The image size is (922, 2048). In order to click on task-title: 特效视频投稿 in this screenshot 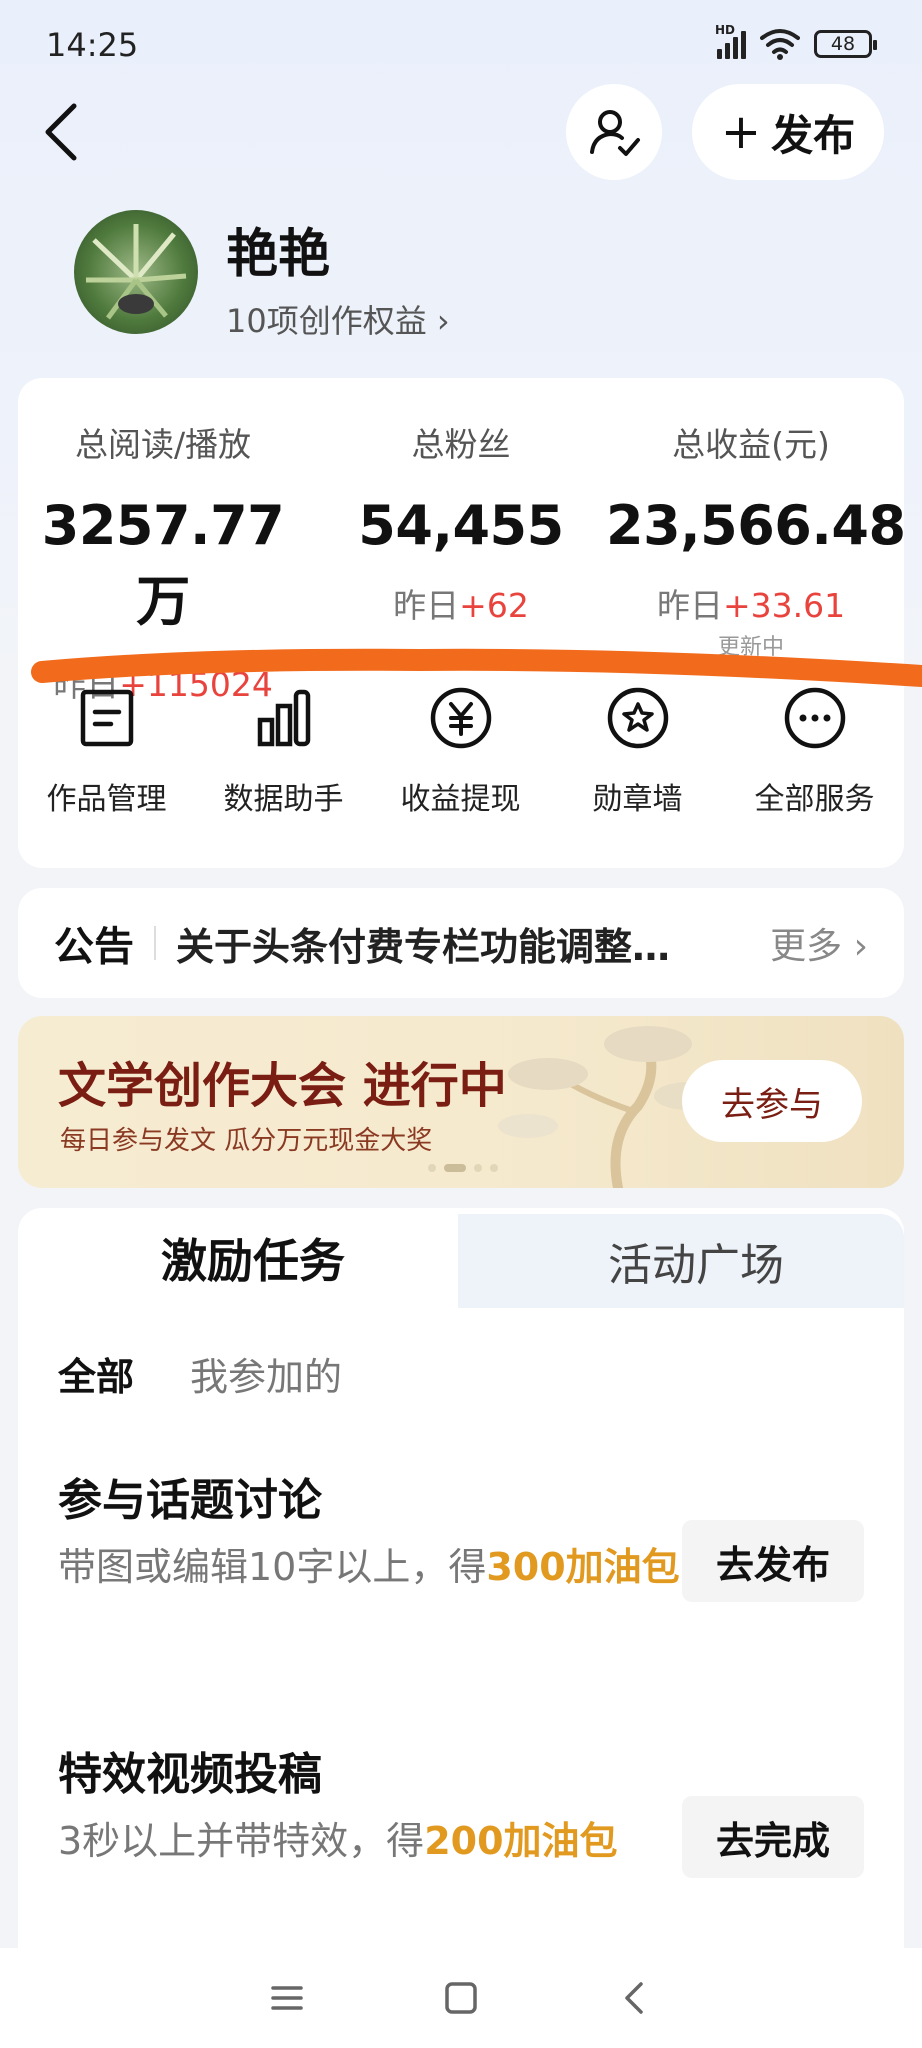, I will do `click(190, 1774)`.